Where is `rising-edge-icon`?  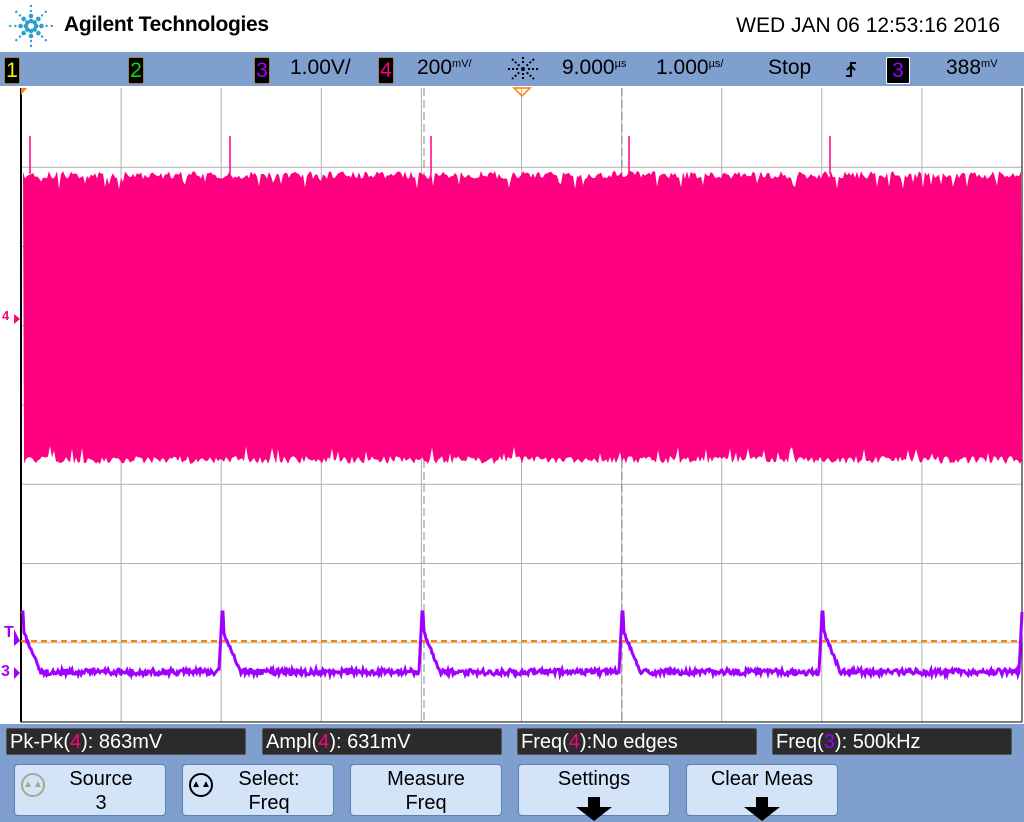
rising-edge-icon is located at coordinates (851, 70).